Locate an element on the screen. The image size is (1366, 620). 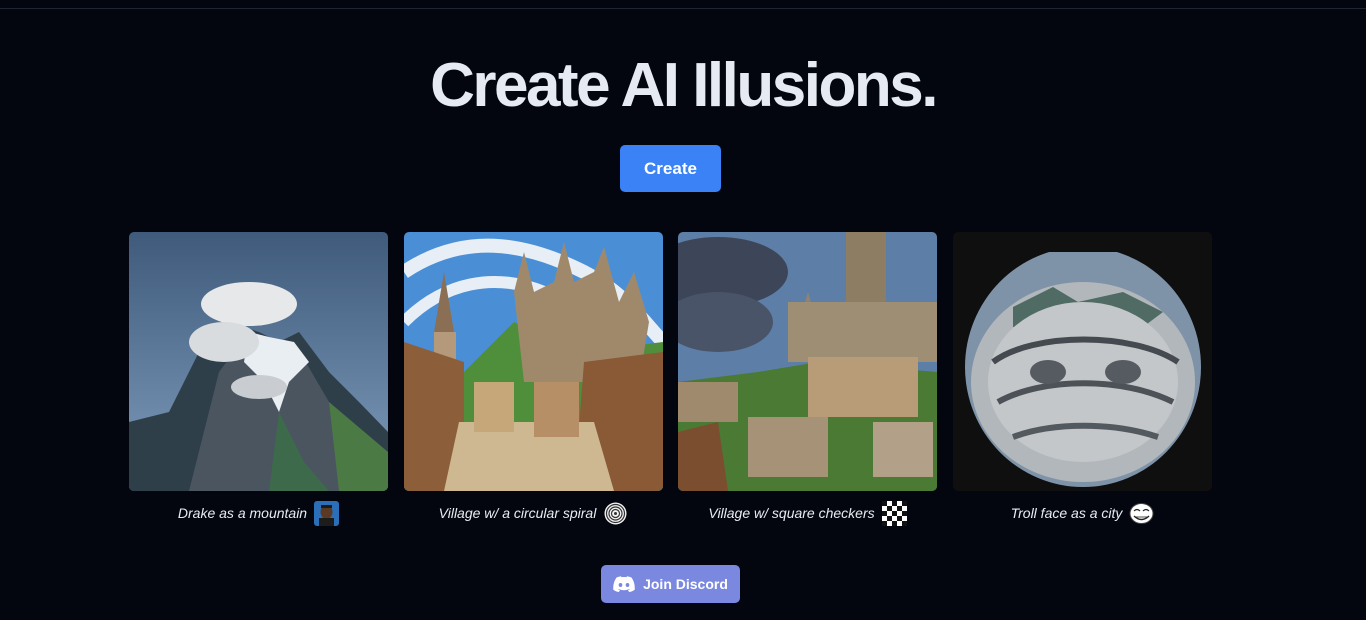
join-discord-button: Join Discord is located at coordinates (670, 584).